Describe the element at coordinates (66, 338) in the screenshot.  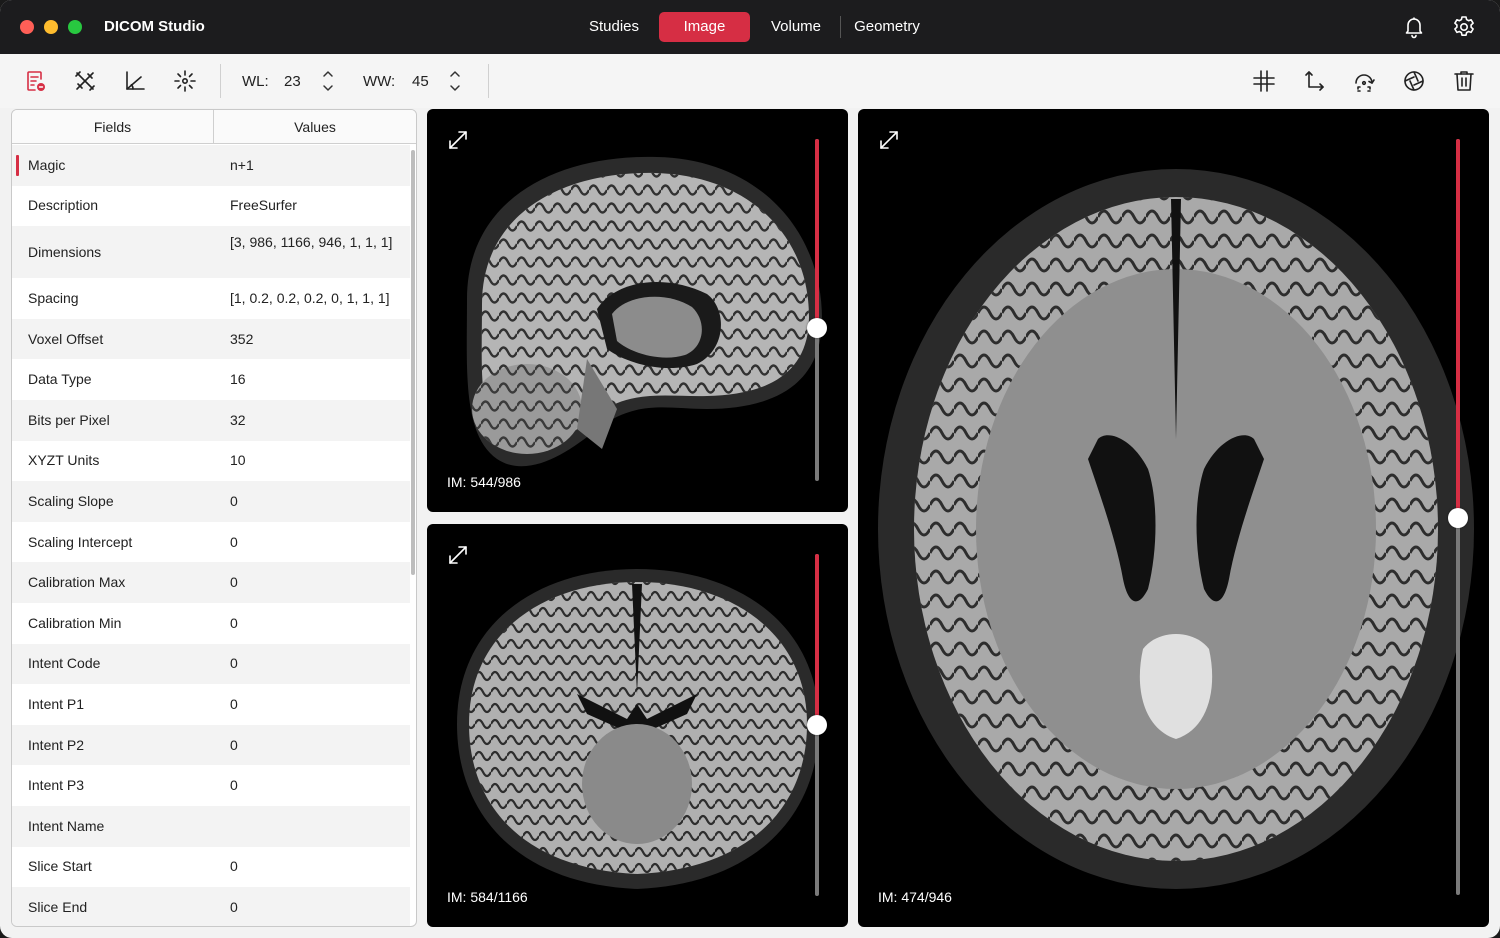
I see `field-cell: Voxel Offset` at that location.